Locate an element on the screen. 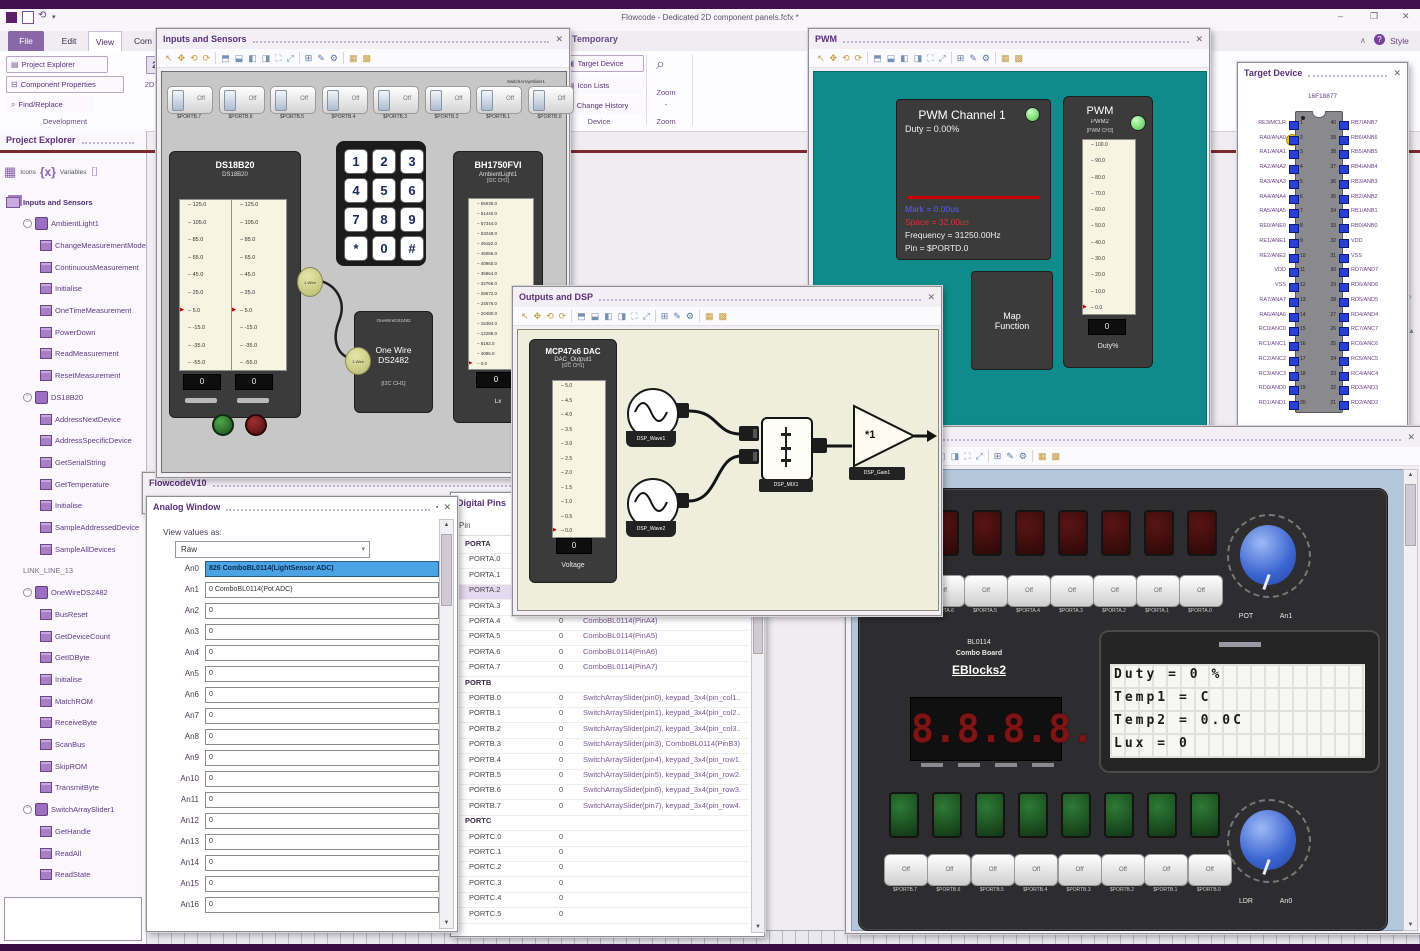 The image size is (1420, 951). style-button: Style is located at coordinates (1399, 41).